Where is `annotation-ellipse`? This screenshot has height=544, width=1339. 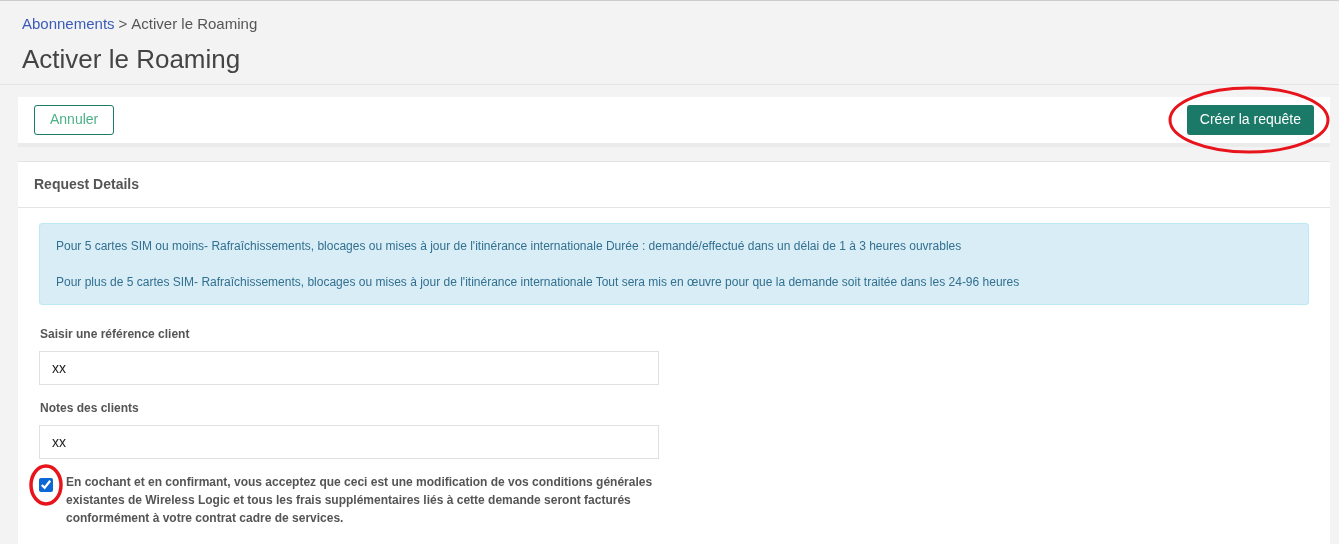 annotation-ellipse is located at coordinates (46, 484).